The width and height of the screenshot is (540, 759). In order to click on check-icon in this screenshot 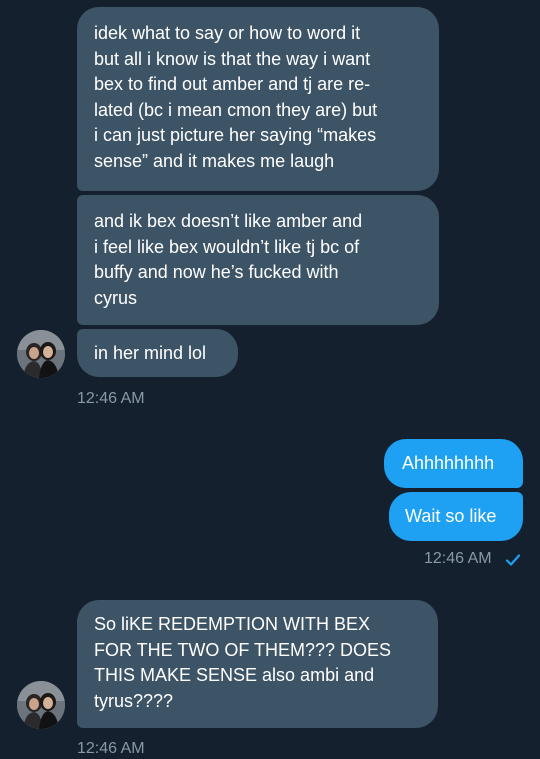, I will do `click(513, 560)`.